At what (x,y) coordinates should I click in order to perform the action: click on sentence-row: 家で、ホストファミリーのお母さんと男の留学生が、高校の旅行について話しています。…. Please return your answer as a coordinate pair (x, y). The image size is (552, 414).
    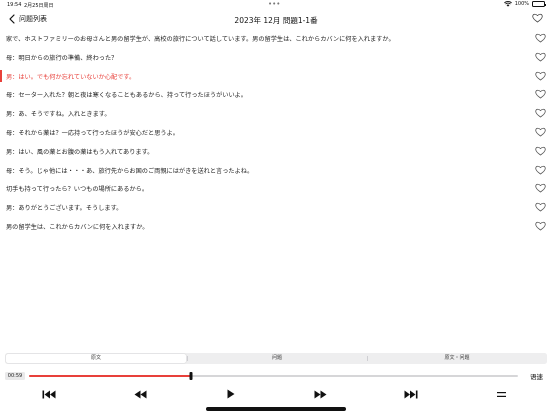
    Looking at the image, I should click on (276, 39).